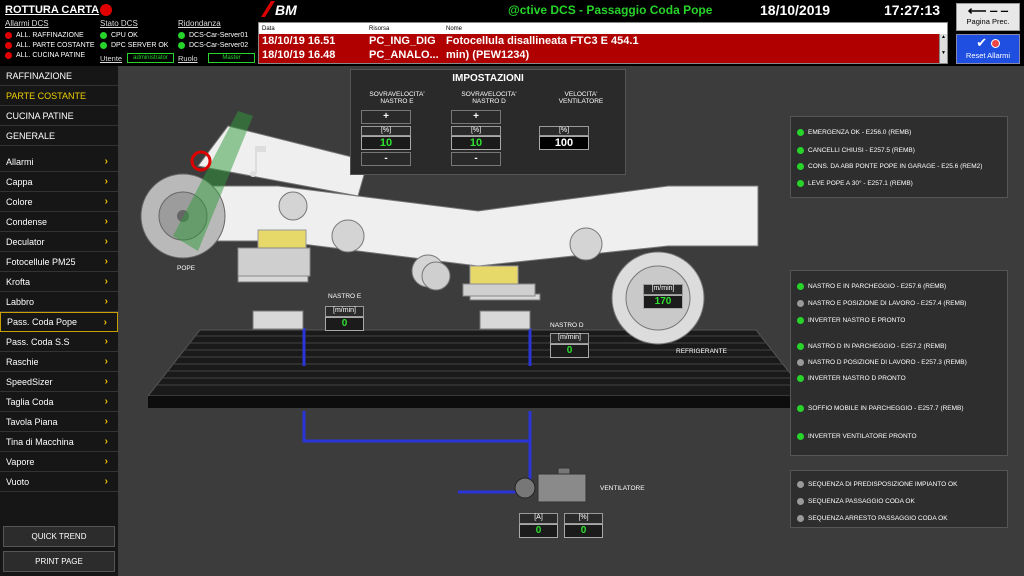 Image resolution: width=1024 pixels, height=576 pixels. I want to click on alarm-name: Fotocellula disallineata FTC3 E 454.1, so click(542, 41).